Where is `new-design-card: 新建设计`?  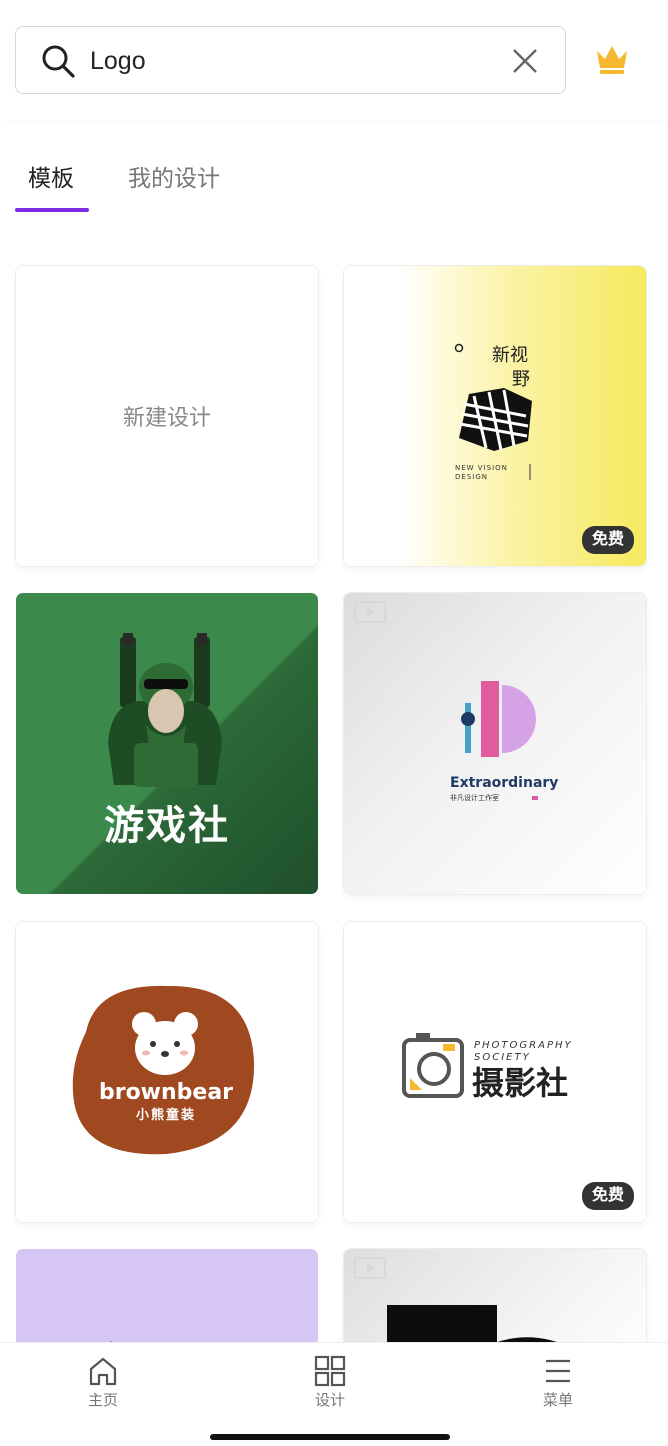
new-design-card: 新建设计 is located at coordinates (167, 416).